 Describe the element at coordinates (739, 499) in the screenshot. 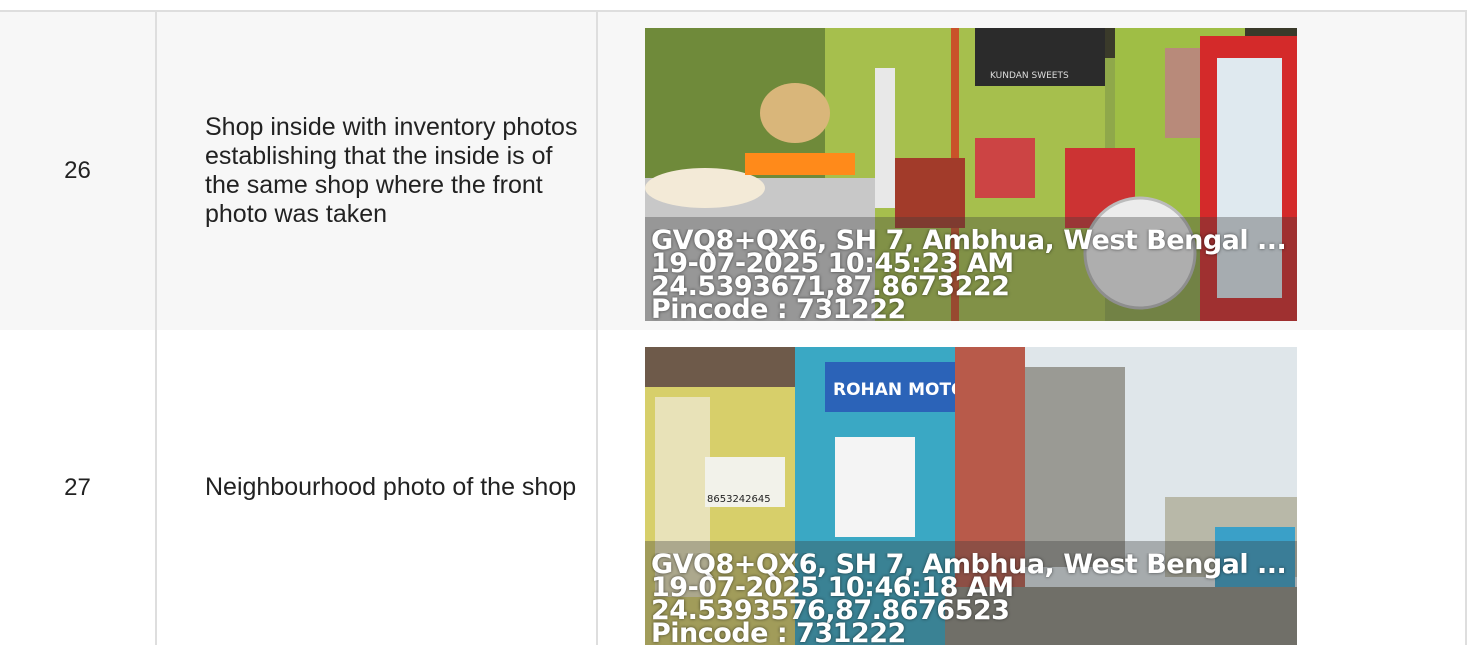

I see `phone-text: 8653242645` at that location.